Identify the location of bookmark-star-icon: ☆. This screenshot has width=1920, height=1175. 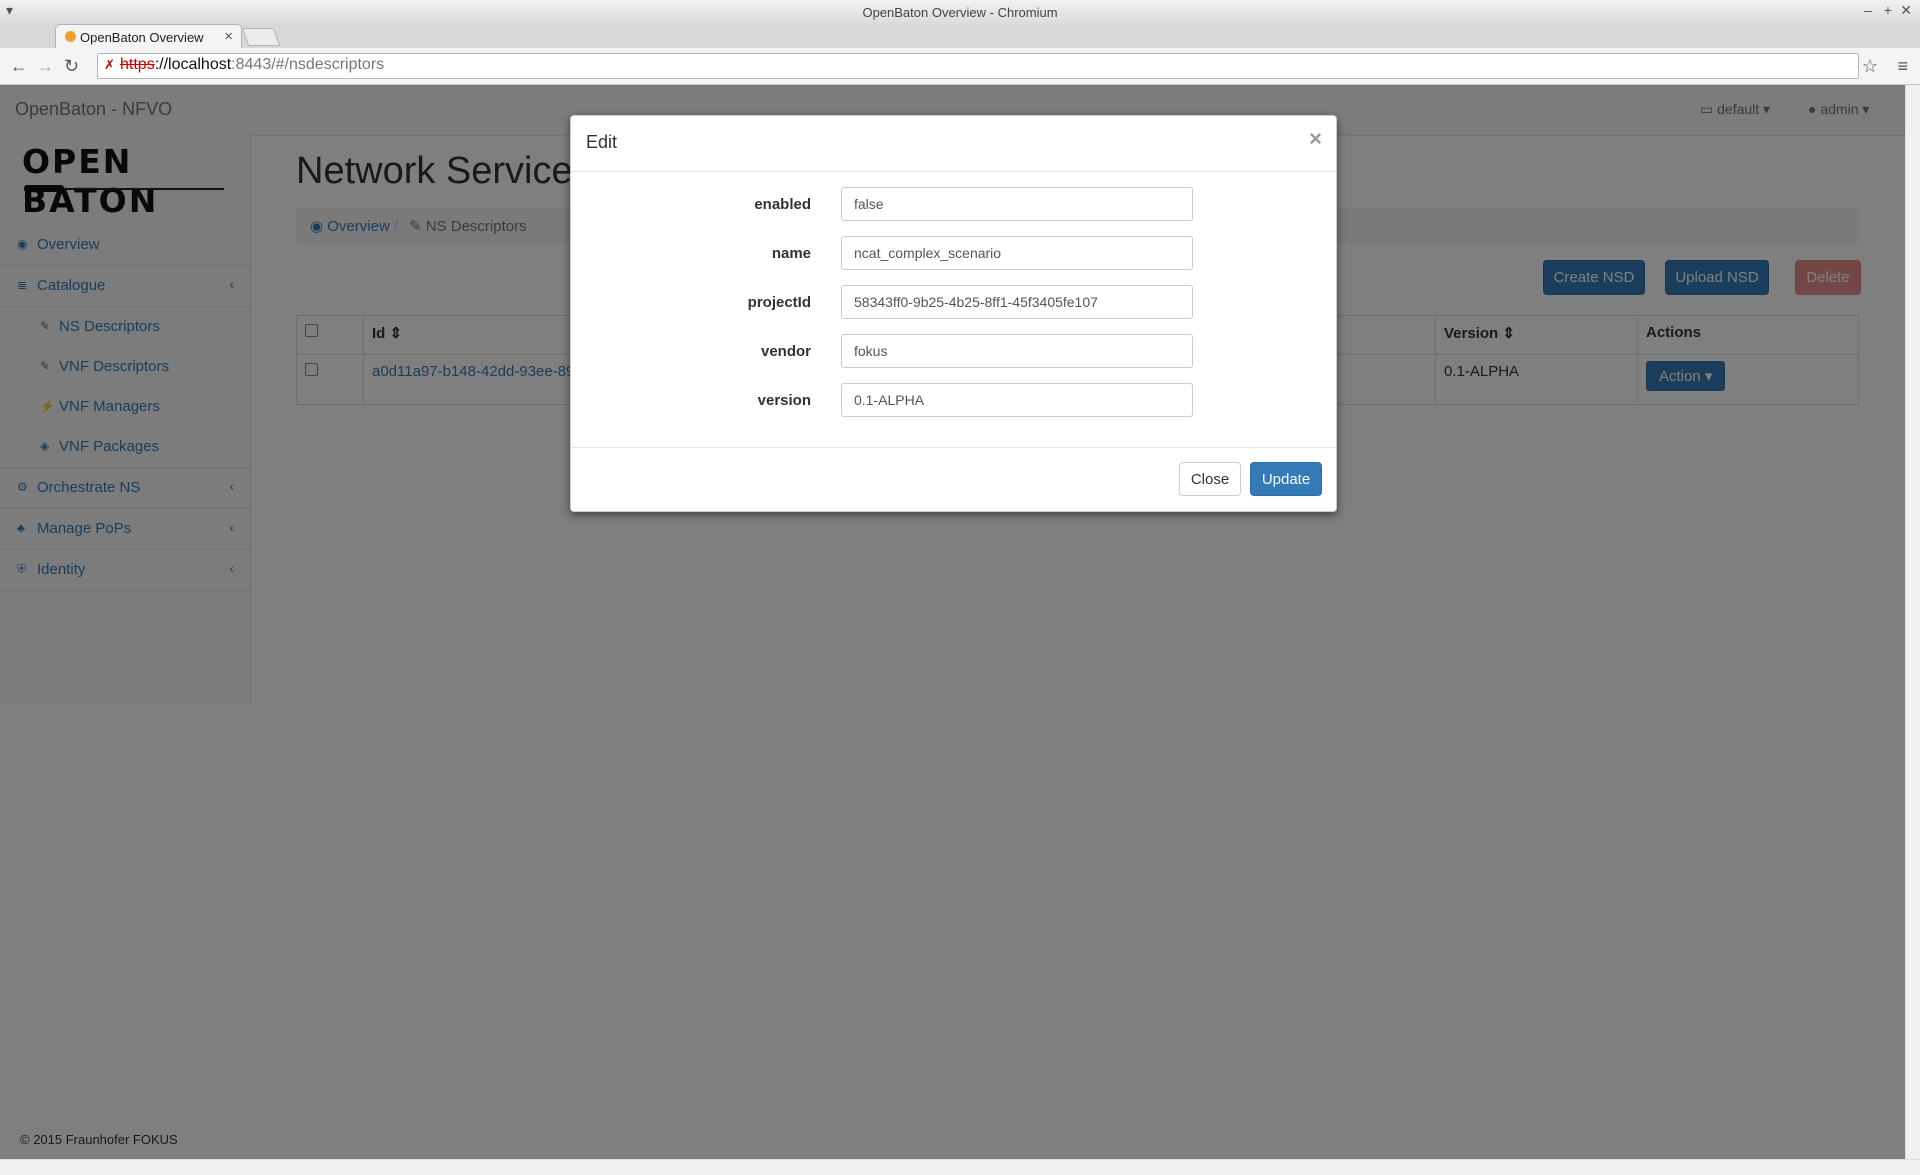
(1870, 66).